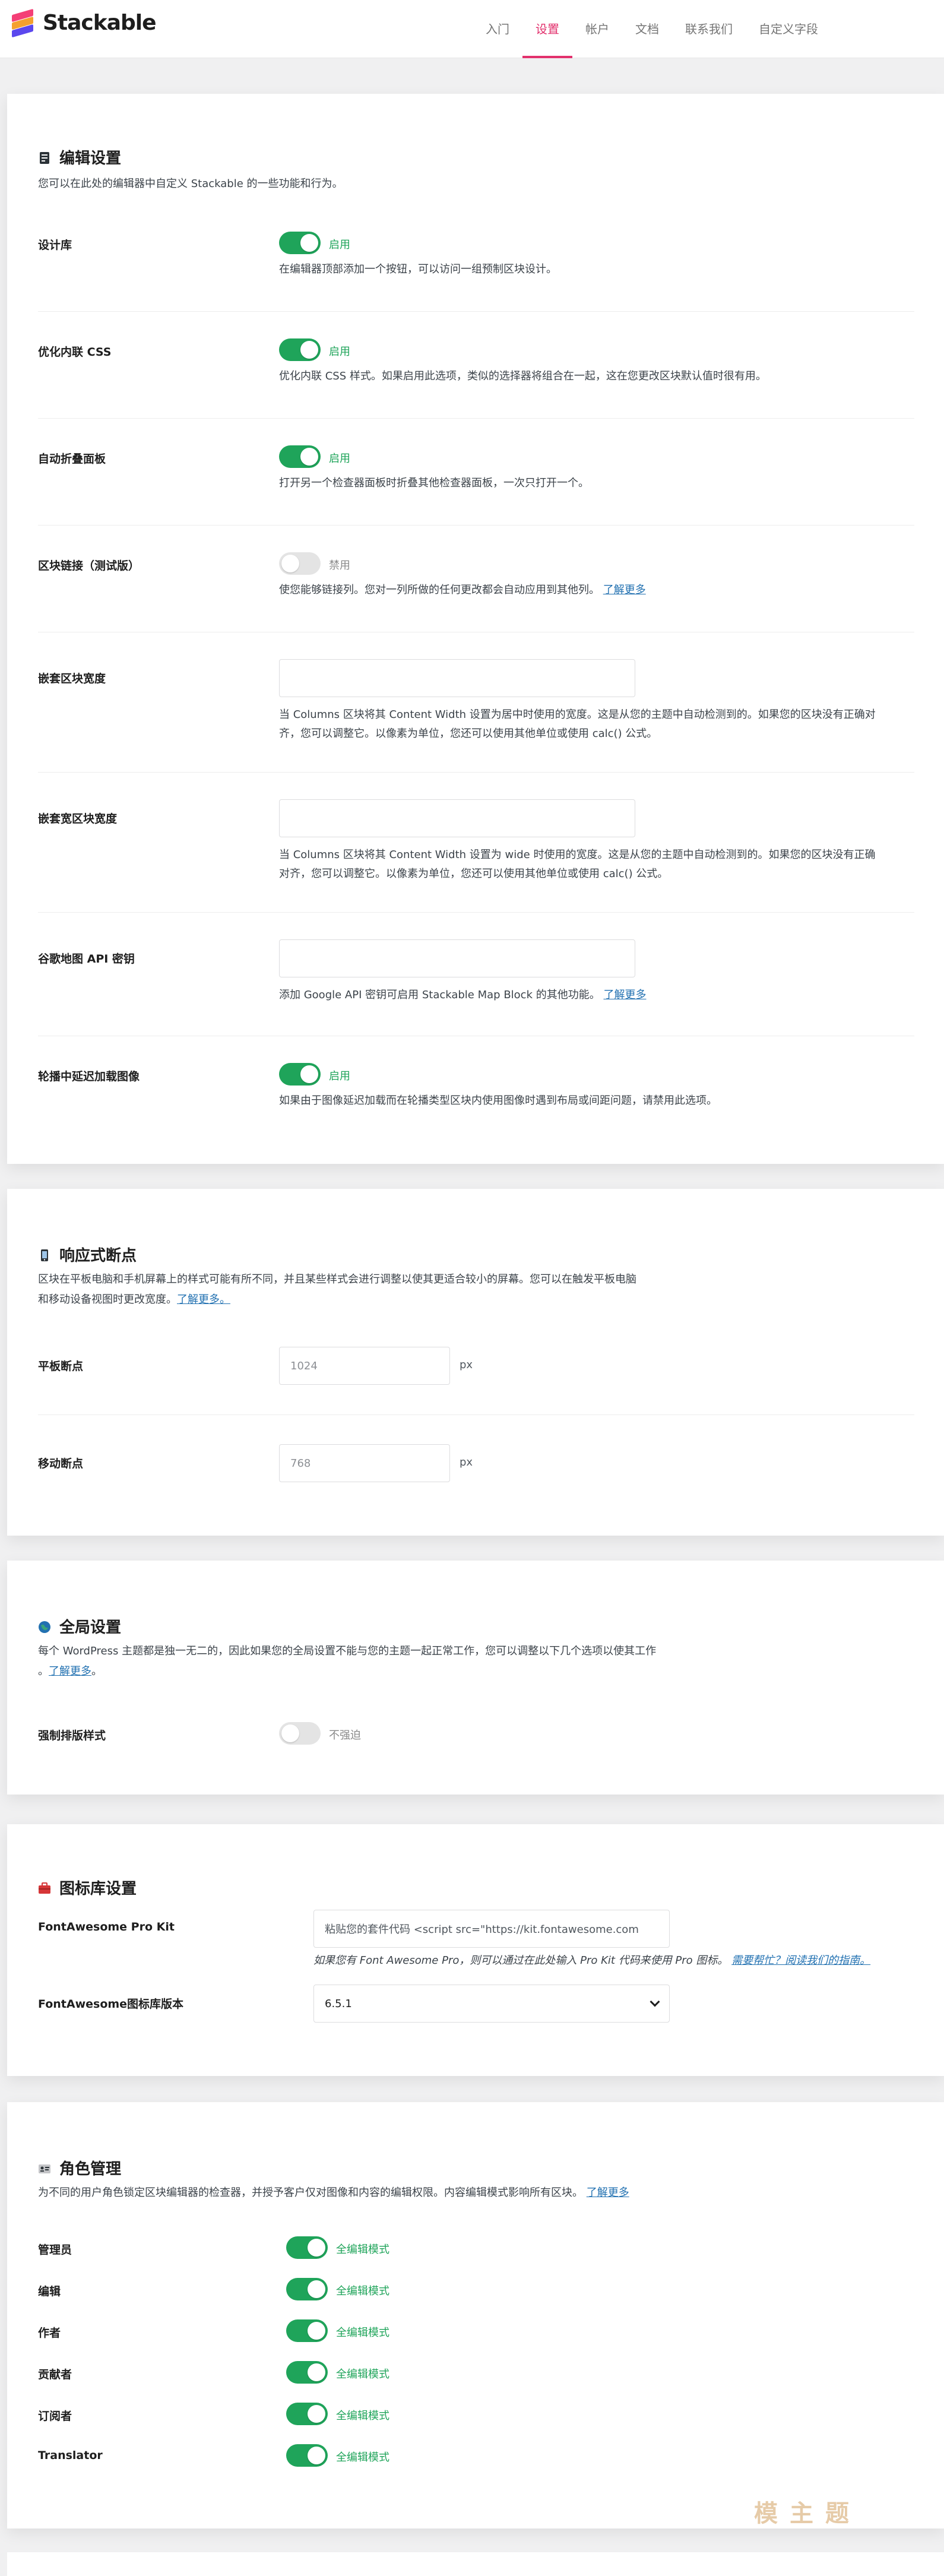  I want to click on mobile-breakpoint-input: 768, so click(364, 1463).